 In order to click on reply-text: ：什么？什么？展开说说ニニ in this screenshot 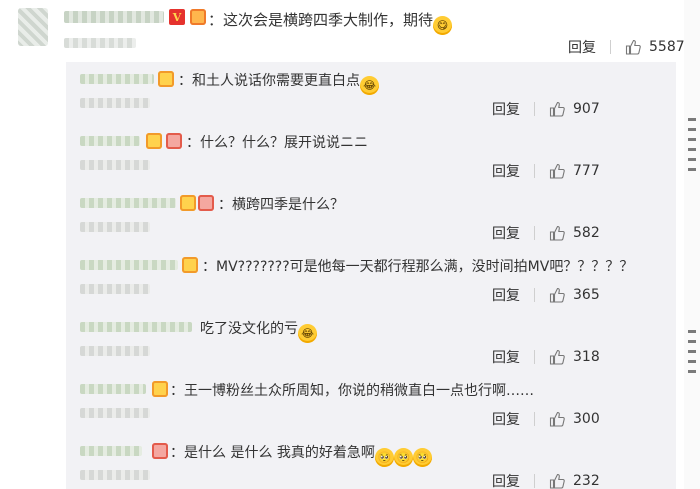, I will do `click(277, 142)`.